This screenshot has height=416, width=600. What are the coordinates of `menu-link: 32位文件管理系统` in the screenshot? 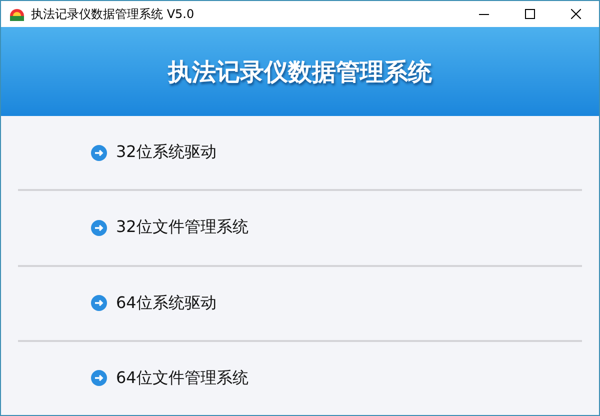 It's located at (169, 227).